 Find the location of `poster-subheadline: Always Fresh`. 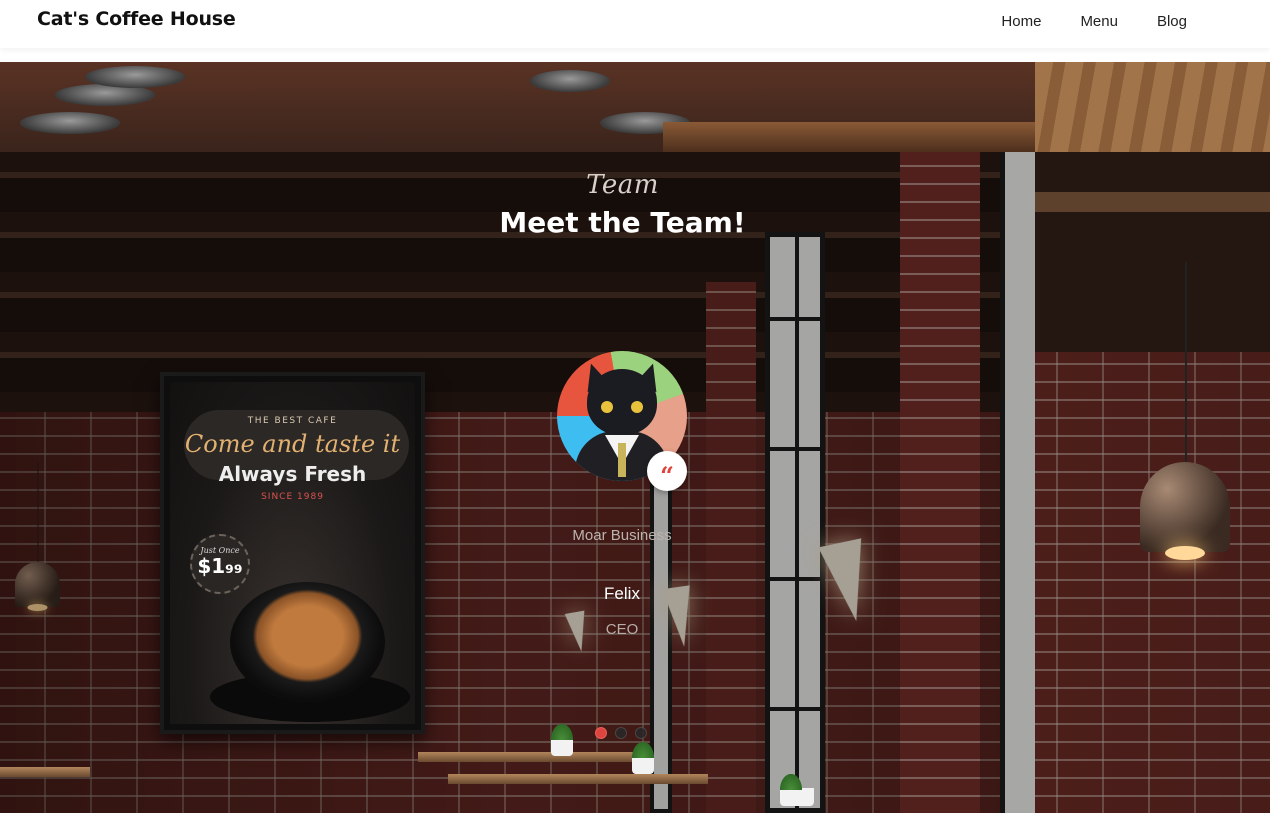

poster-subheadline: Always Fresh is located at coordinates (292, 474).